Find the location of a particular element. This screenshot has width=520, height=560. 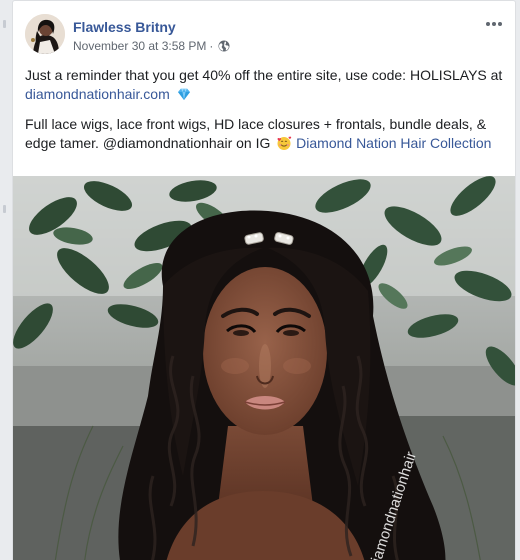

globe-icon is located at coordinates (224, 46).